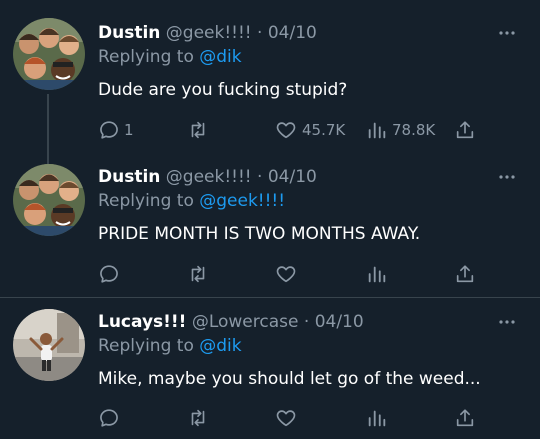 This screenshot has width=540, height=439. I want to click on reply-button: 1, so click(116, 130).